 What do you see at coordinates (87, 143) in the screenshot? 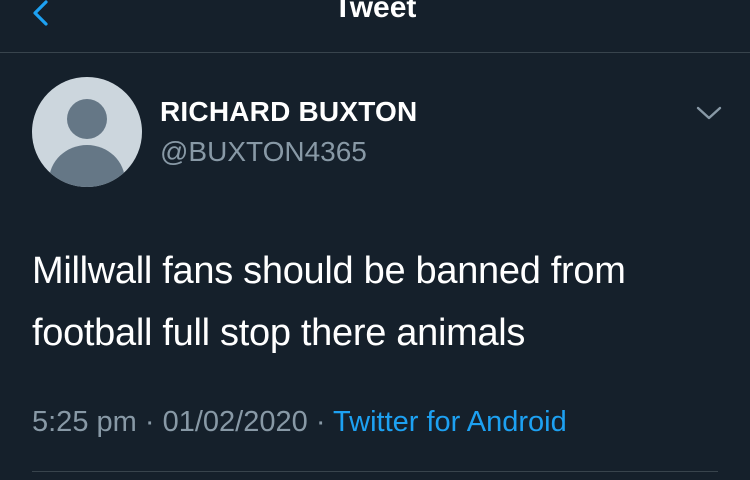
I see `default-avatar-icon` at bounding box center [87, 143].